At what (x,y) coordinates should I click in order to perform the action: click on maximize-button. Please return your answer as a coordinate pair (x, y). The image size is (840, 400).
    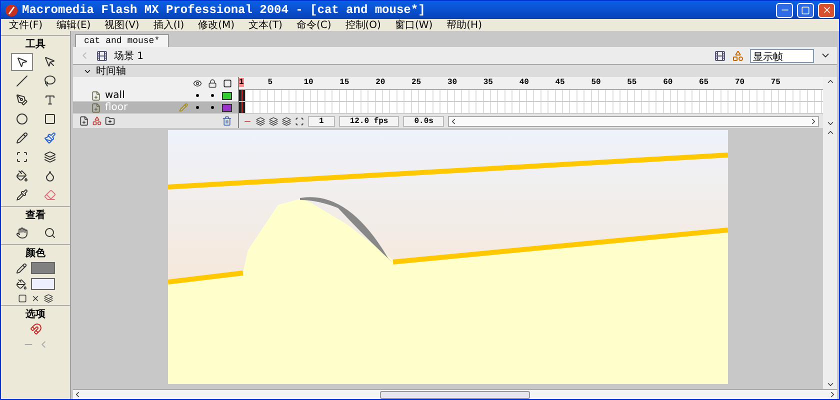
    Looking at the image, I should click on (805, 10).